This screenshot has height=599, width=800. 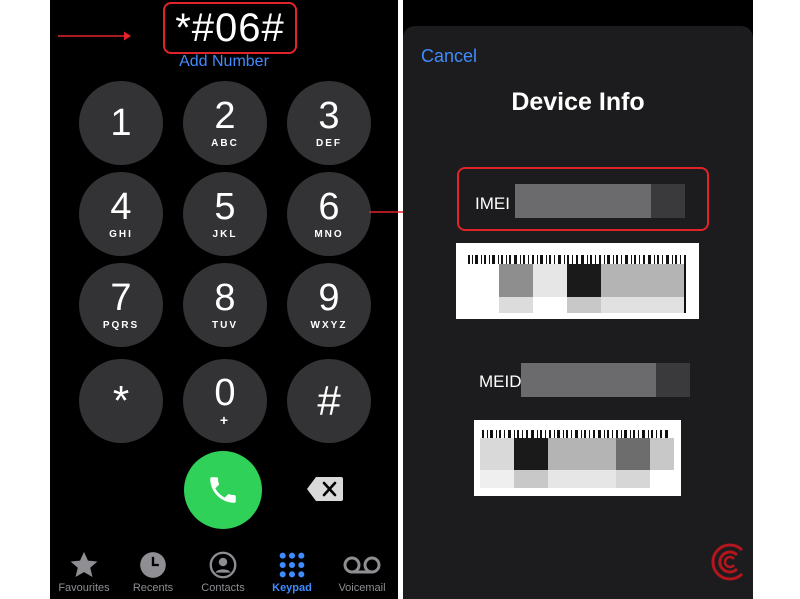 I want to click on call-button, so click(x=223, y=490).